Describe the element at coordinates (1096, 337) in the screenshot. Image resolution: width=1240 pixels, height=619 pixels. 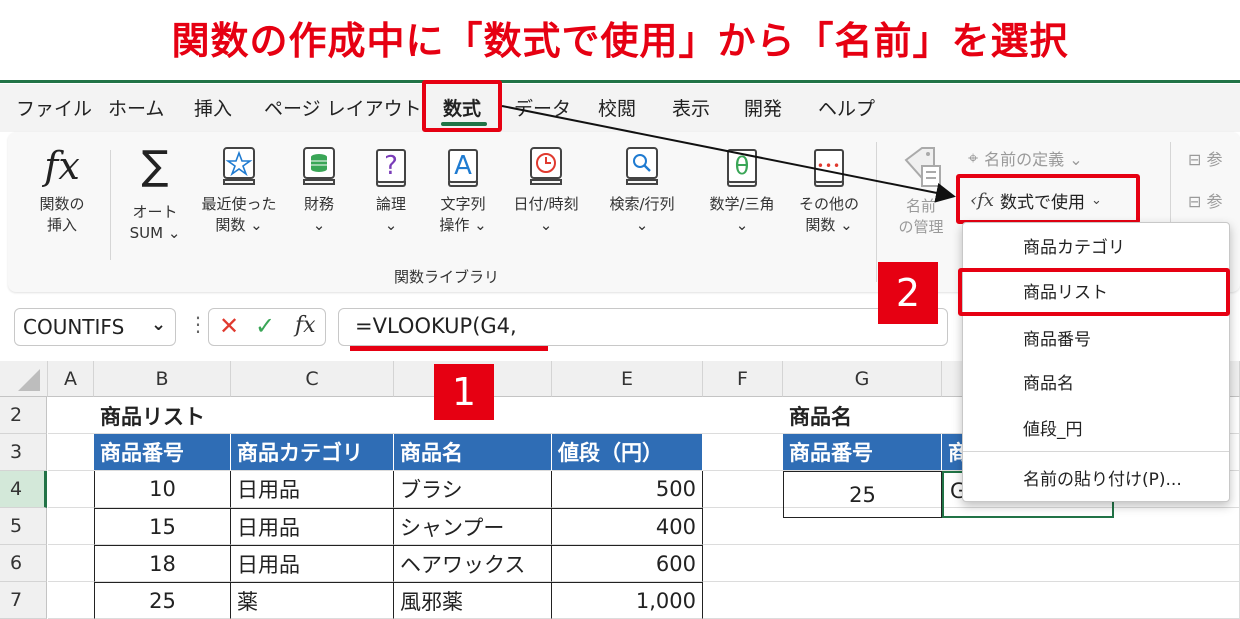
I see `menu-item-product-number: 商品番号` at that location.